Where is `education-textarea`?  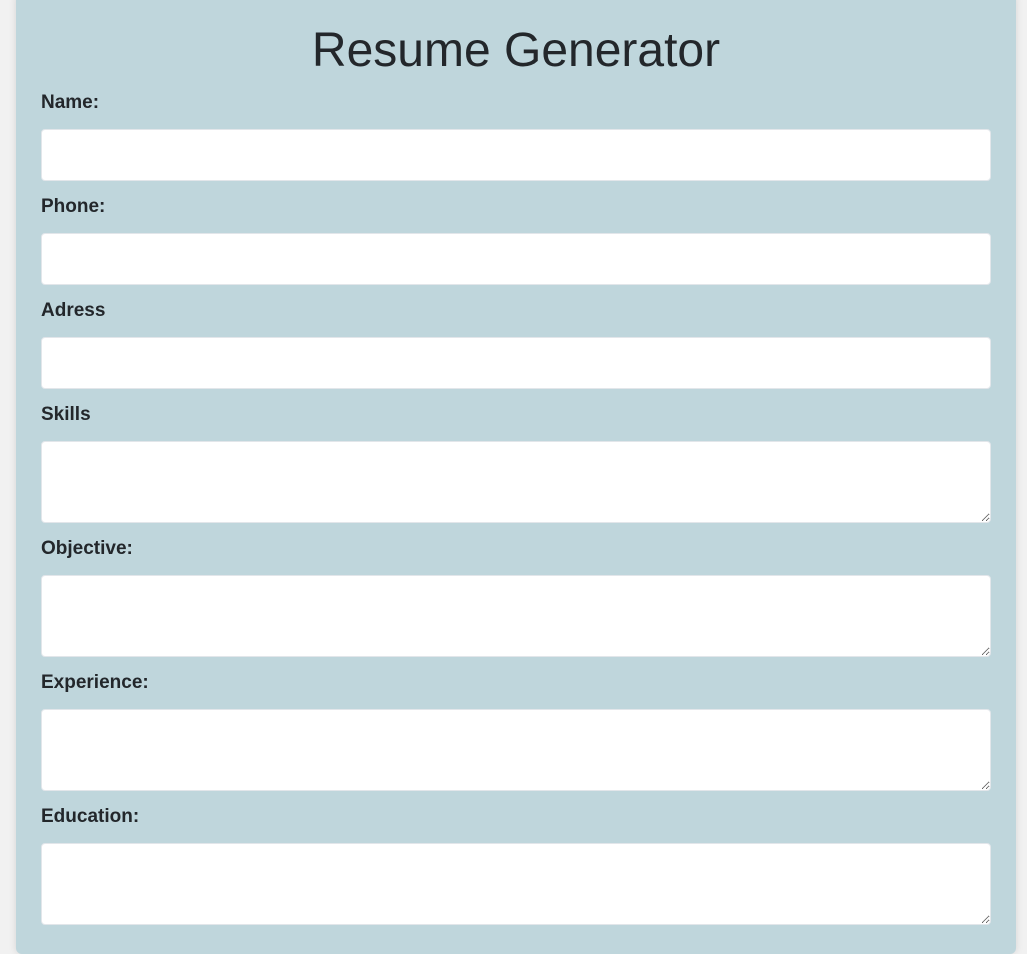 education-textarea is located at coordinates (516, 884).